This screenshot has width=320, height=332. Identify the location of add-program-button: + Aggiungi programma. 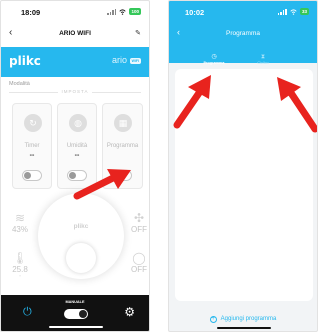
(243, 319).